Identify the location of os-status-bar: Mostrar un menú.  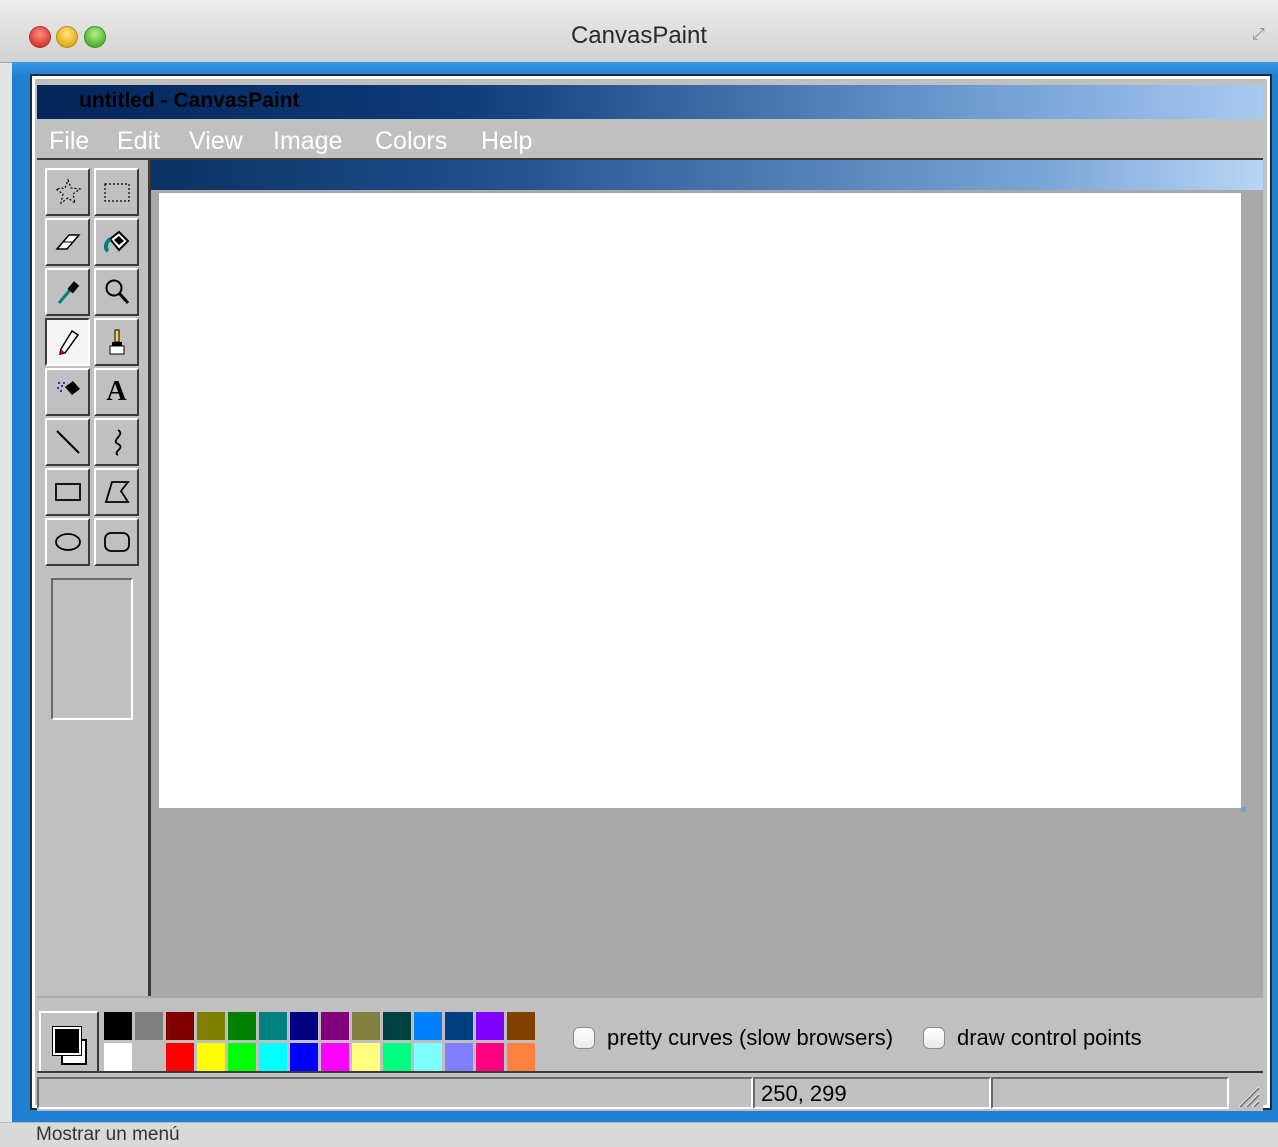
(639, 1134).